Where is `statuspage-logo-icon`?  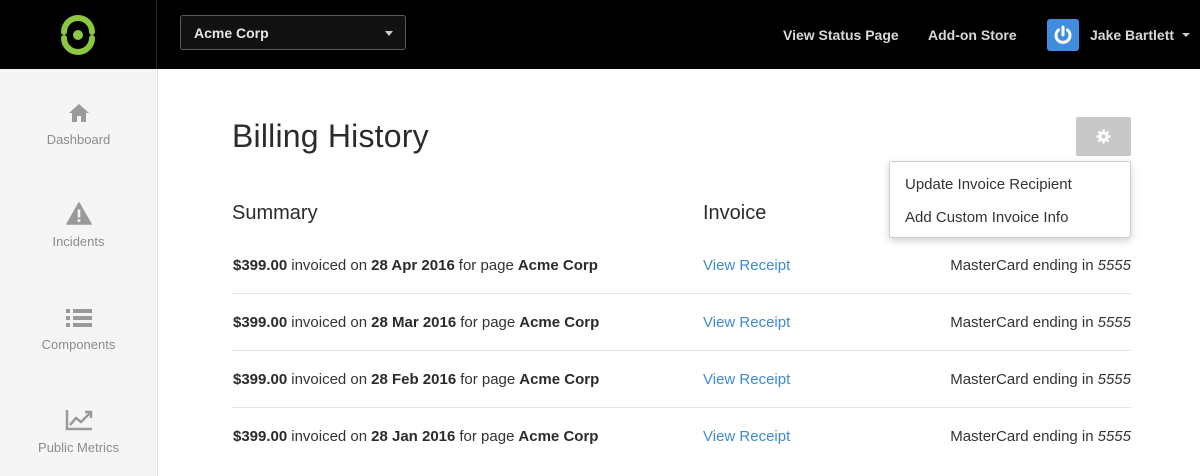
statuspage-logo-icon is located at coordinates (78, 34).